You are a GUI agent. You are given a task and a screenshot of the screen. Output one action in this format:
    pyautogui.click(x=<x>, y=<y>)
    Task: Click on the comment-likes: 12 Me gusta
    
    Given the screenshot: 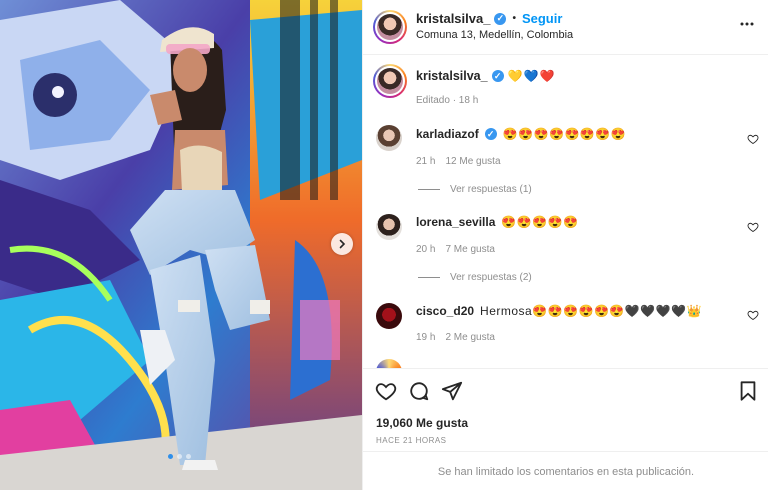 What is the action you would take?
    pyautogui.click(x=472, y=161)
    